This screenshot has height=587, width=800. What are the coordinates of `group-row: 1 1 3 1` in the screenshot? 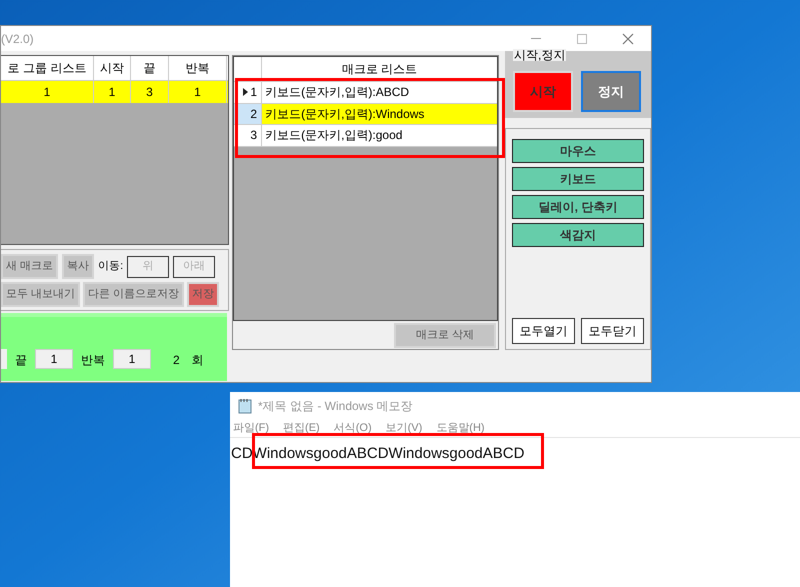 It's located at (114, 92).